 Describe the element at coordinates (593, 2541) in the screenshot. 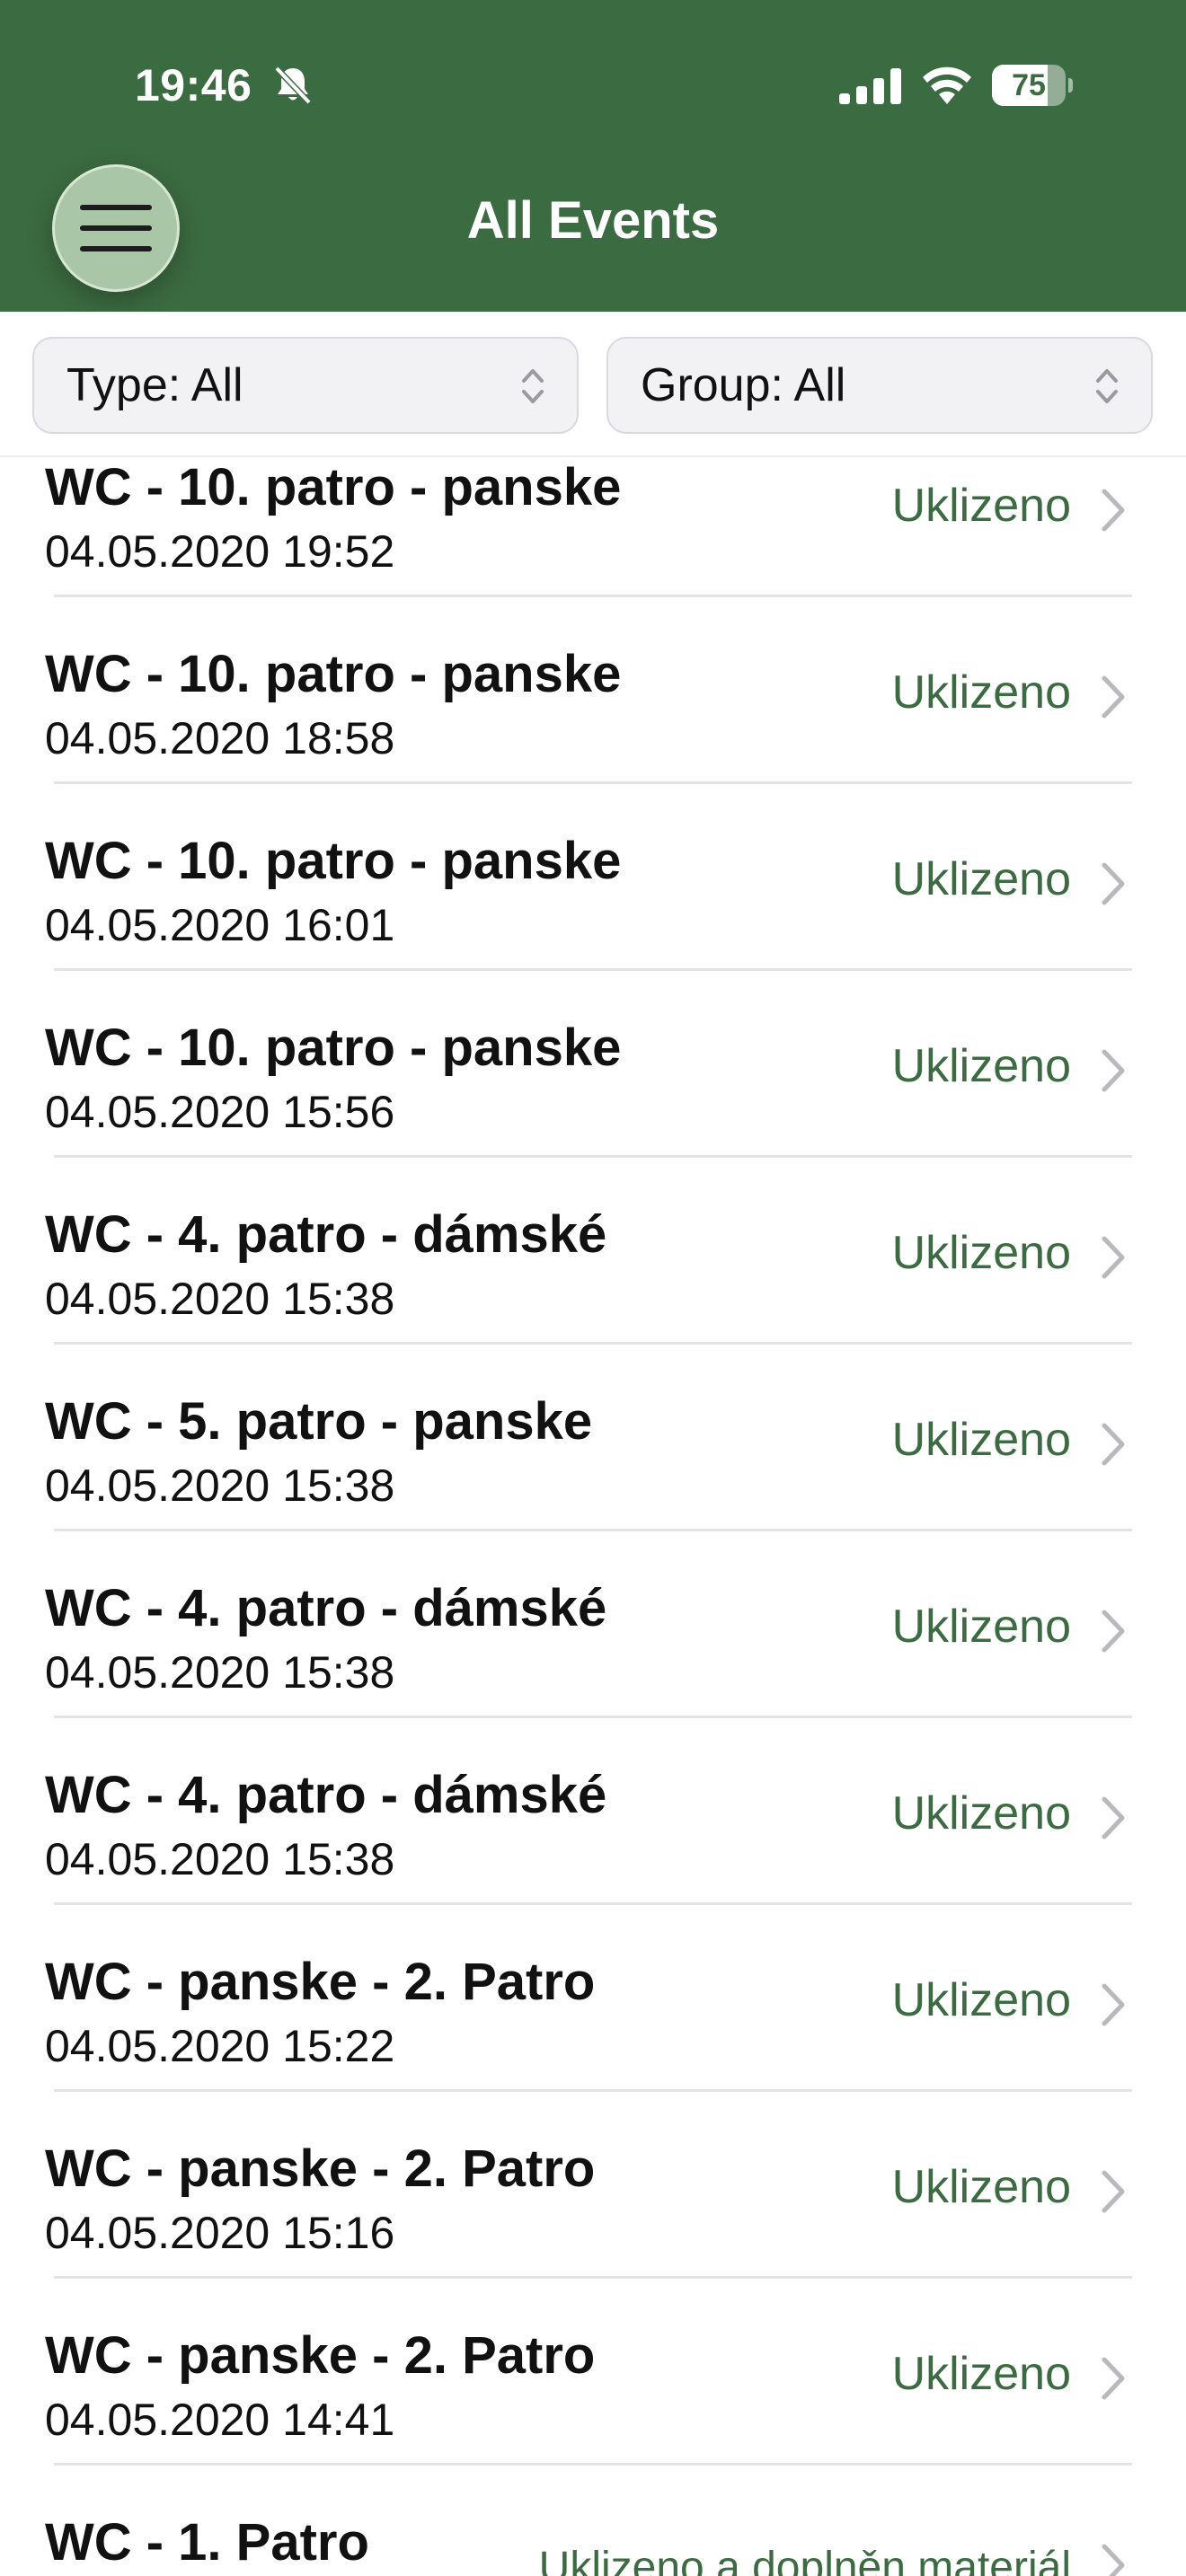

I see `event-row: WC - 1. Patro Uklizeno a doplněn materiál` at that location.